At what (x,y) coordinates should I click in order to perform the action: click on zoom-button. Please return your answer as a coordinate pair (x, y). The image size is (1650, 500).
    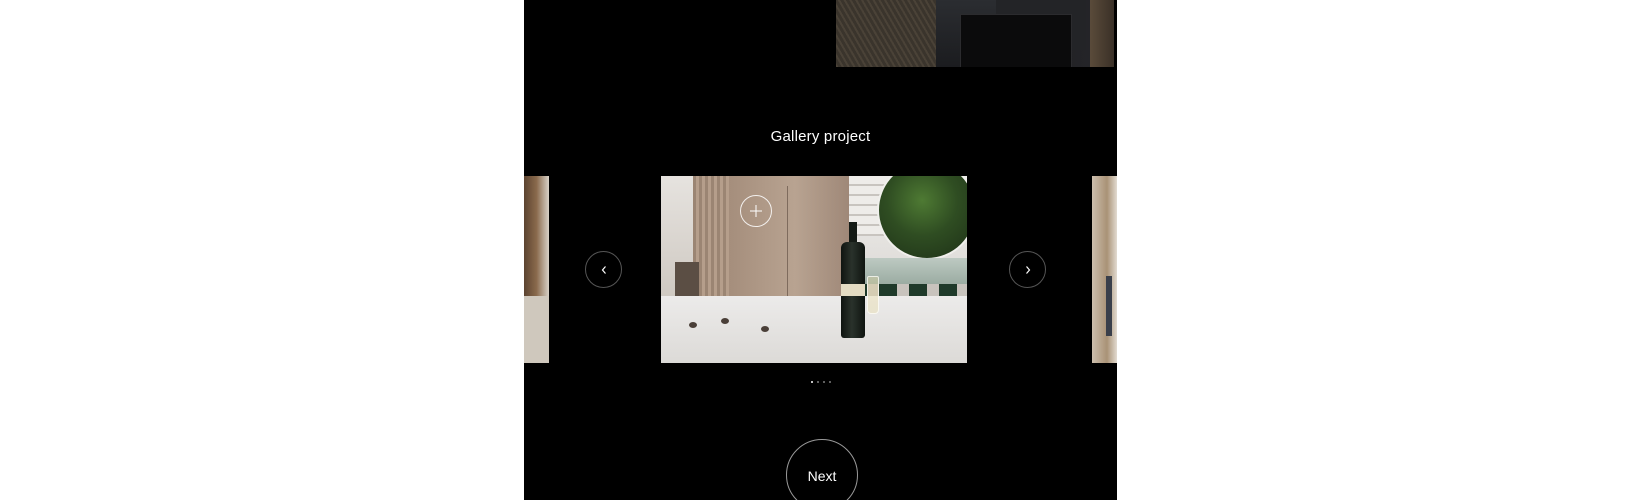
    Looking at the image, I should click on (756, 211).